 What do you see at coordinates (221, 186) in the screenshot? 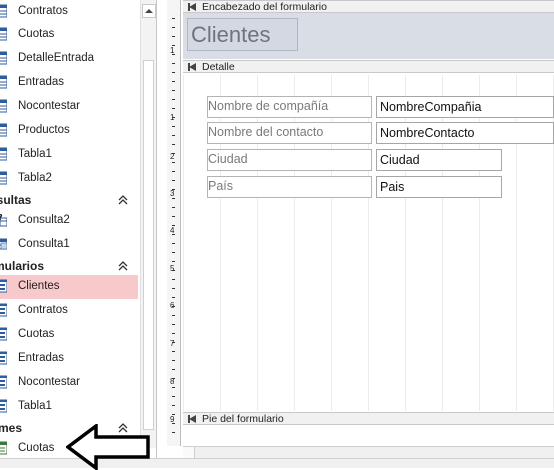
I see `label-text: País` at bounding box center [221, 186].